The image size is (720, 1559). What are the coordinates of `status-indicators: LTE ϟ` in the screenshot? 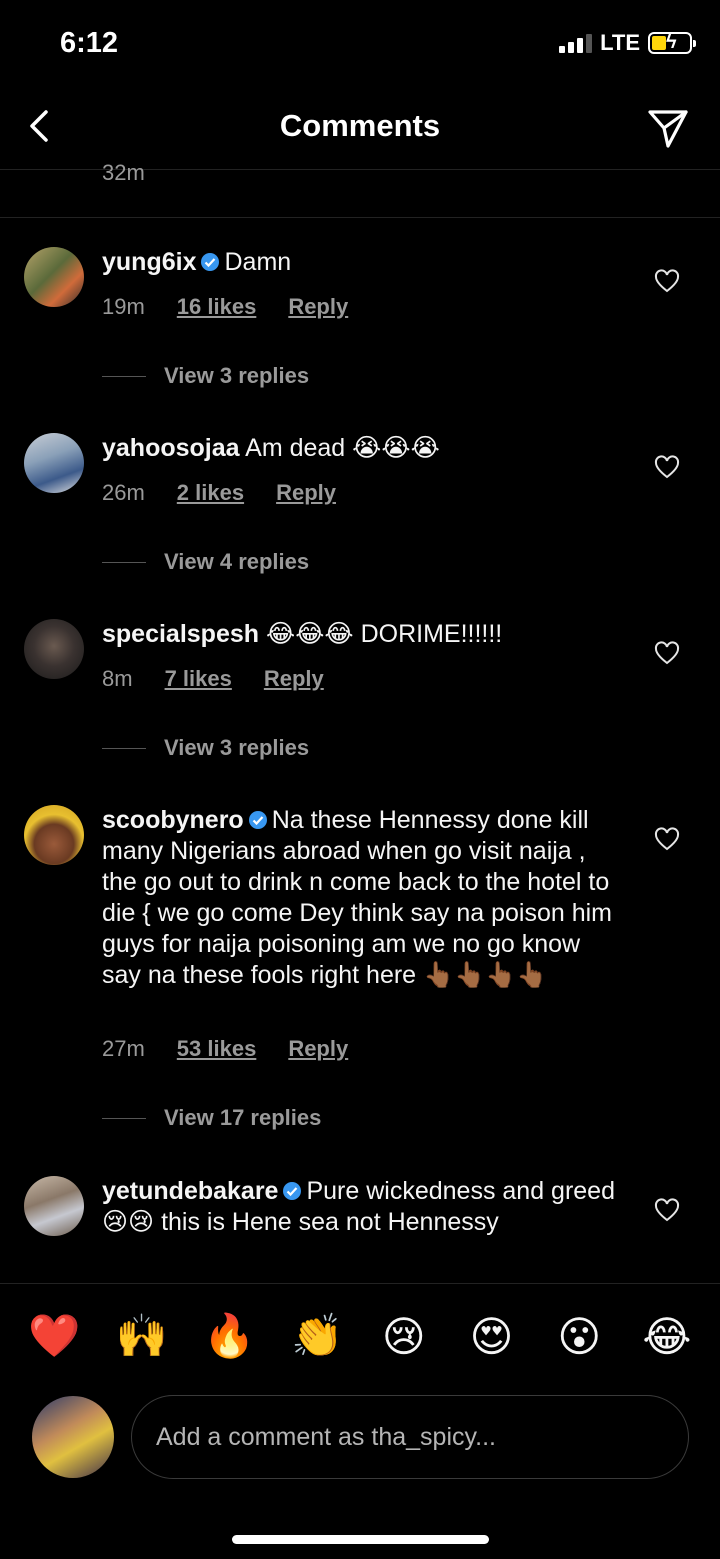 It's located at (627, 43).